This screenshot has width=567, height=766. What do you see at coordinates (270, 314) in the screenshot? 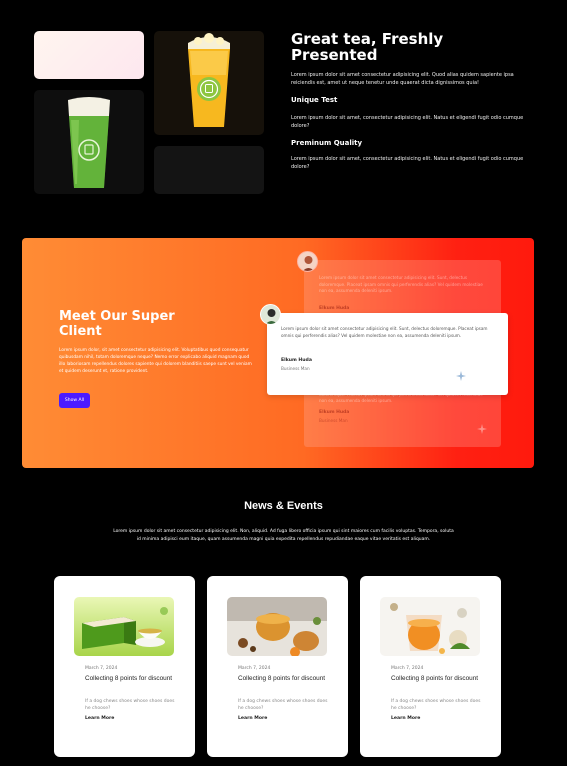
I see `client-avatar` at bounding box center [270, 314].